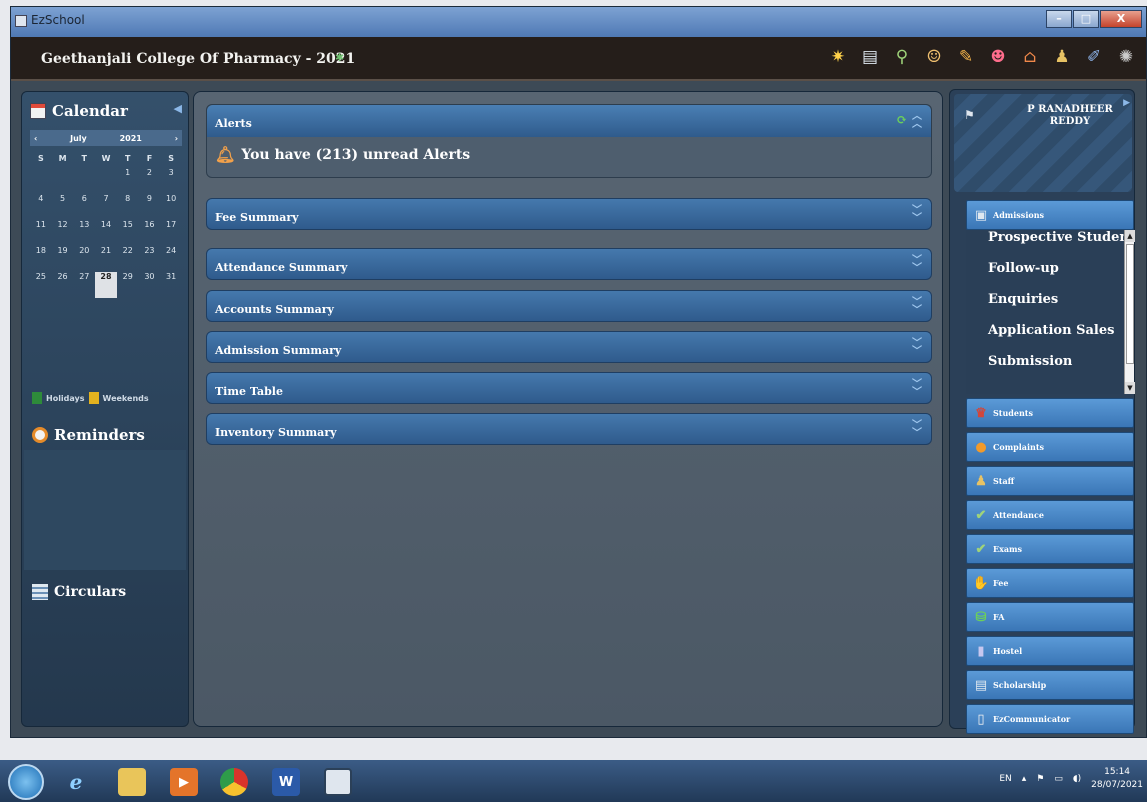 Image resolution: width=1147 pixels, height=802 pixels. Describe the element at coordinates (569, 429) in the screenshot. I see `section-inventory-summary: Inventory Summary ﹀ ﹀` at that location.